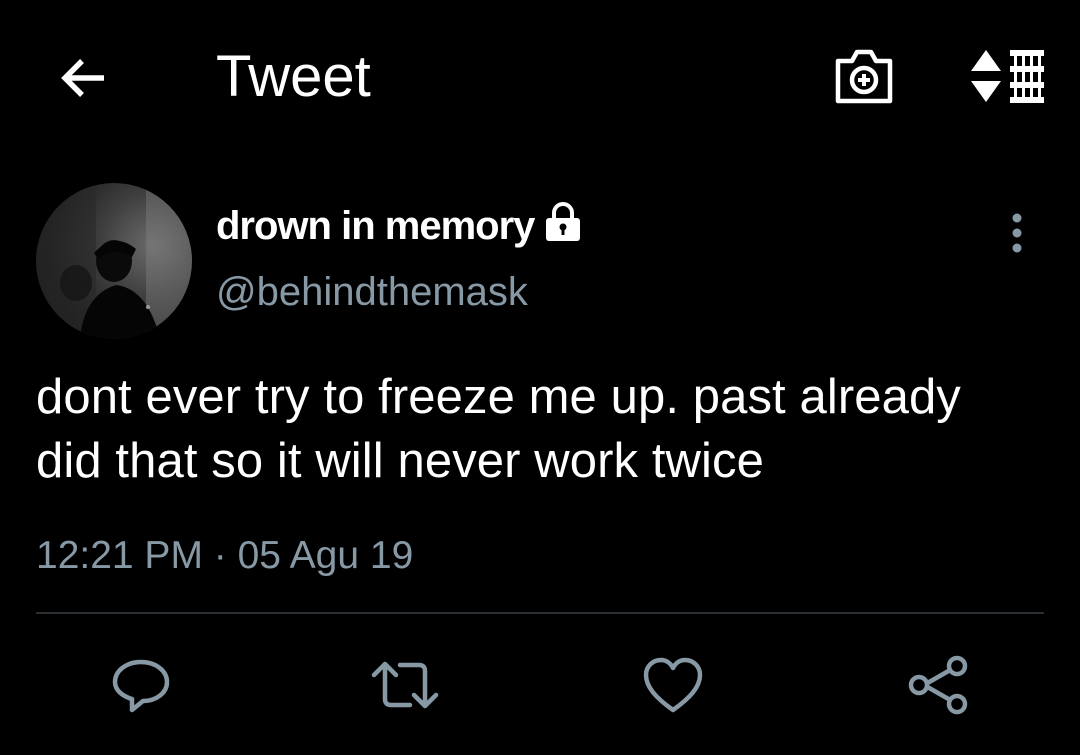  I want to click on camera-button, so click(864, 76).